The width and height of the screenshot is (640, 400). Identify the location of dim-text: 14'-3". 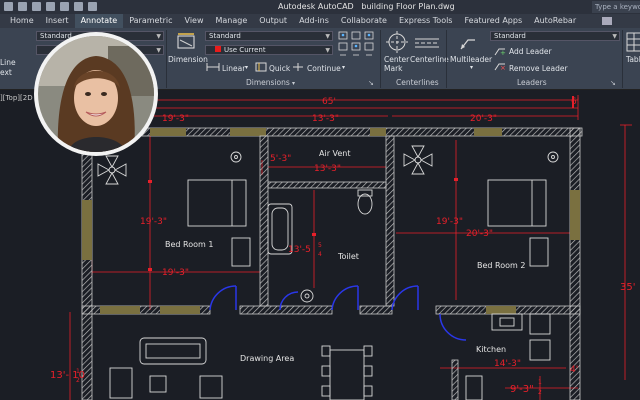
(507, 364).